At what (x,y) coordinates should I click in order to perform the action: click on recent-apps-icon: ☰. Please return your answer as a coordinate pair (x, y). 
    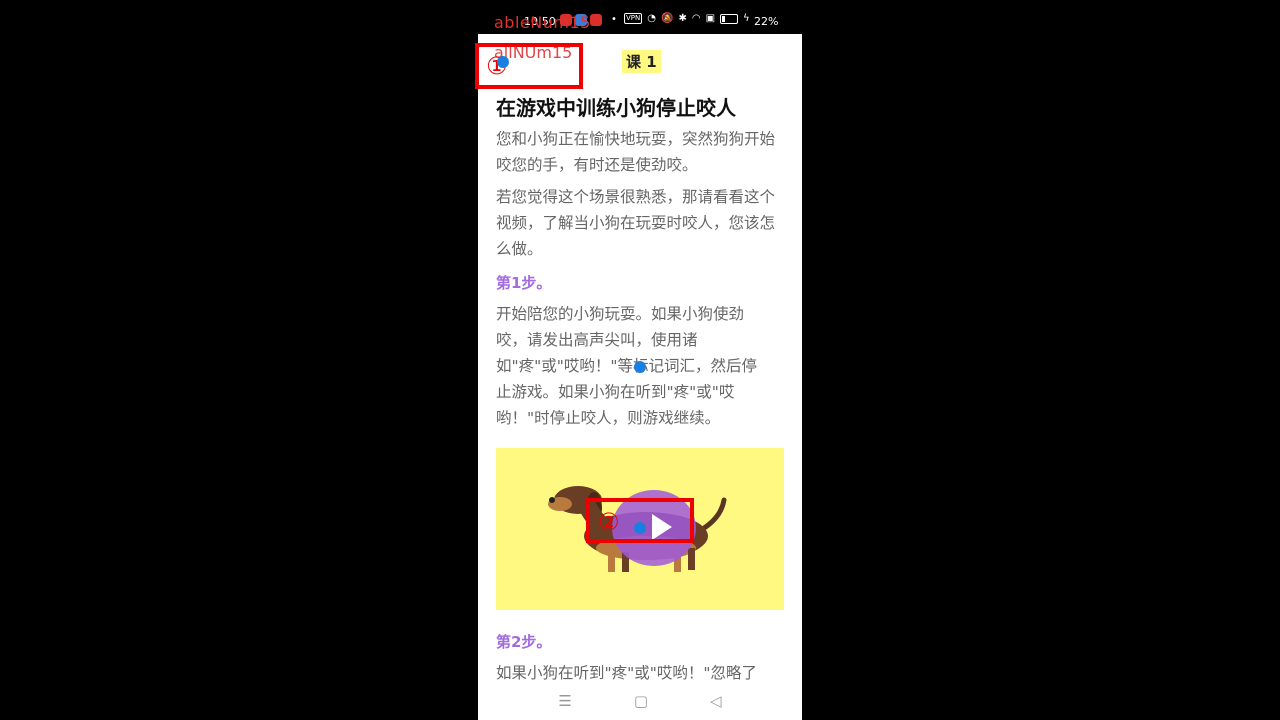
    Looking at the image, I should click on (564, 701).